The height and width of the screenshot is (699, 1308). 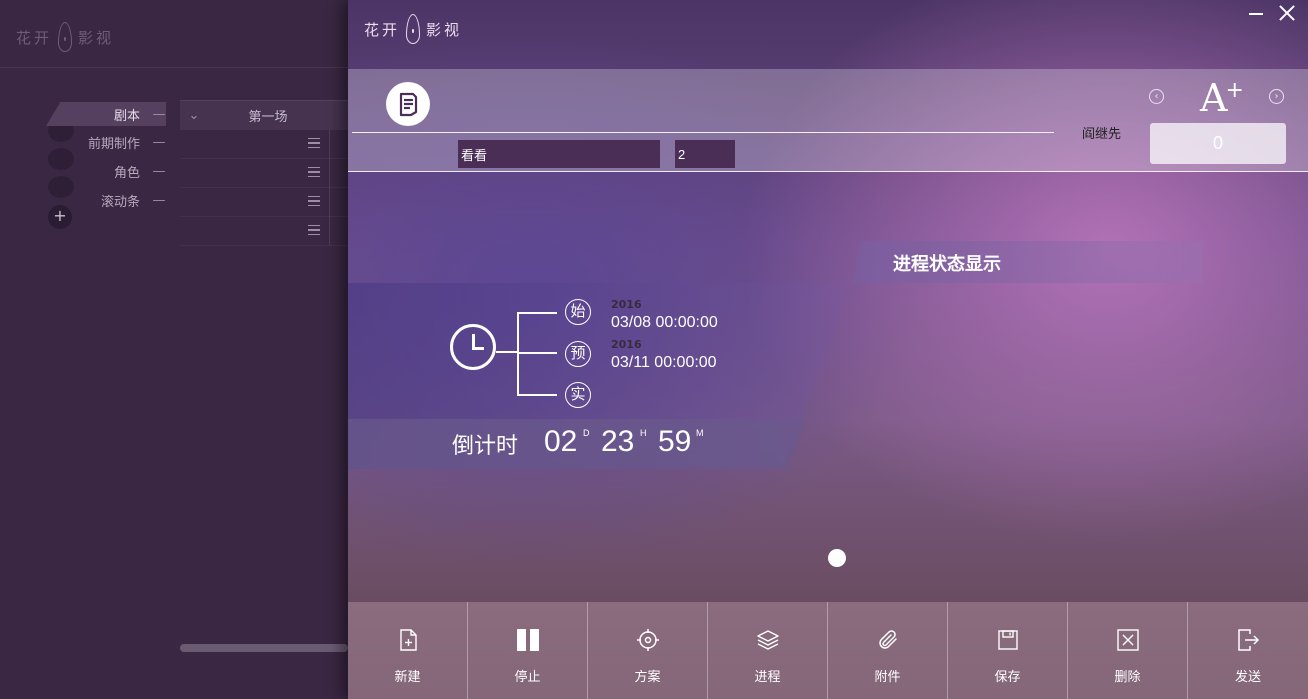 I want to click on plan-button: 方案, so click(x=648, y=650).